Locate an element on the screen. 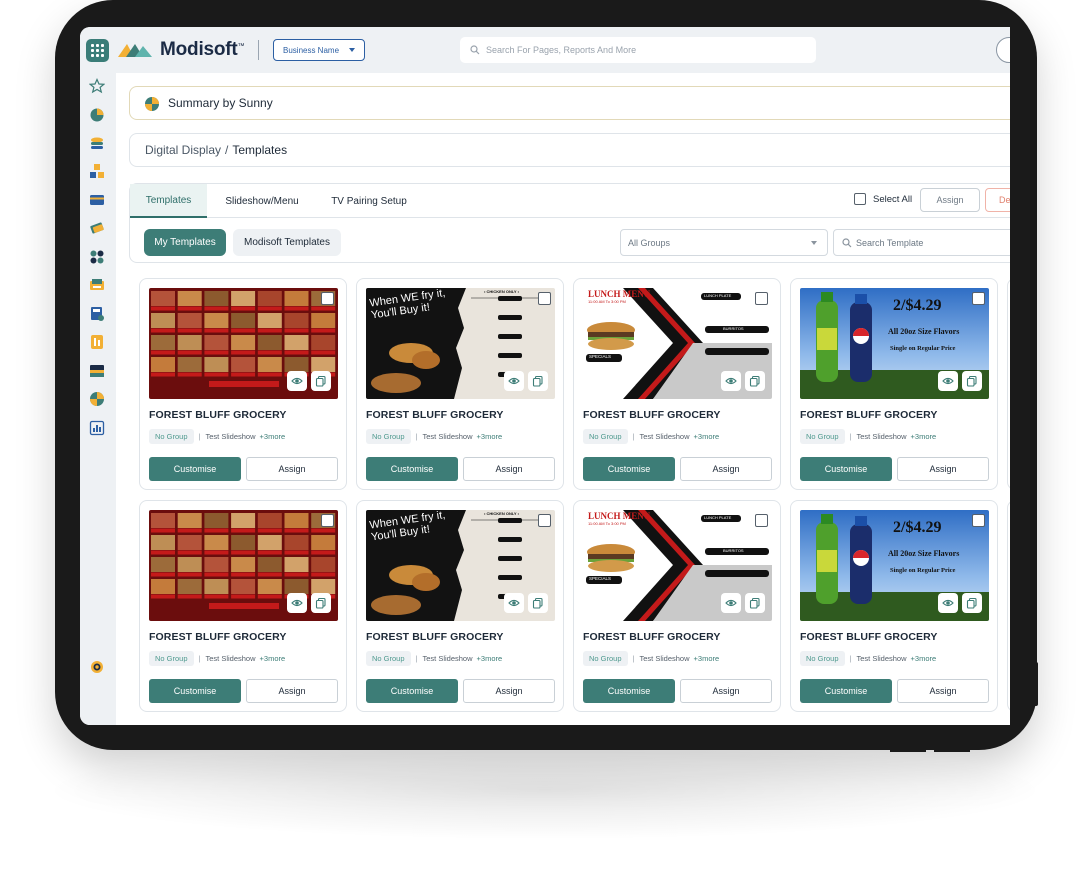 This screenshot has width=1092, height=874. pos-icon is located at coordinates (97, 314).